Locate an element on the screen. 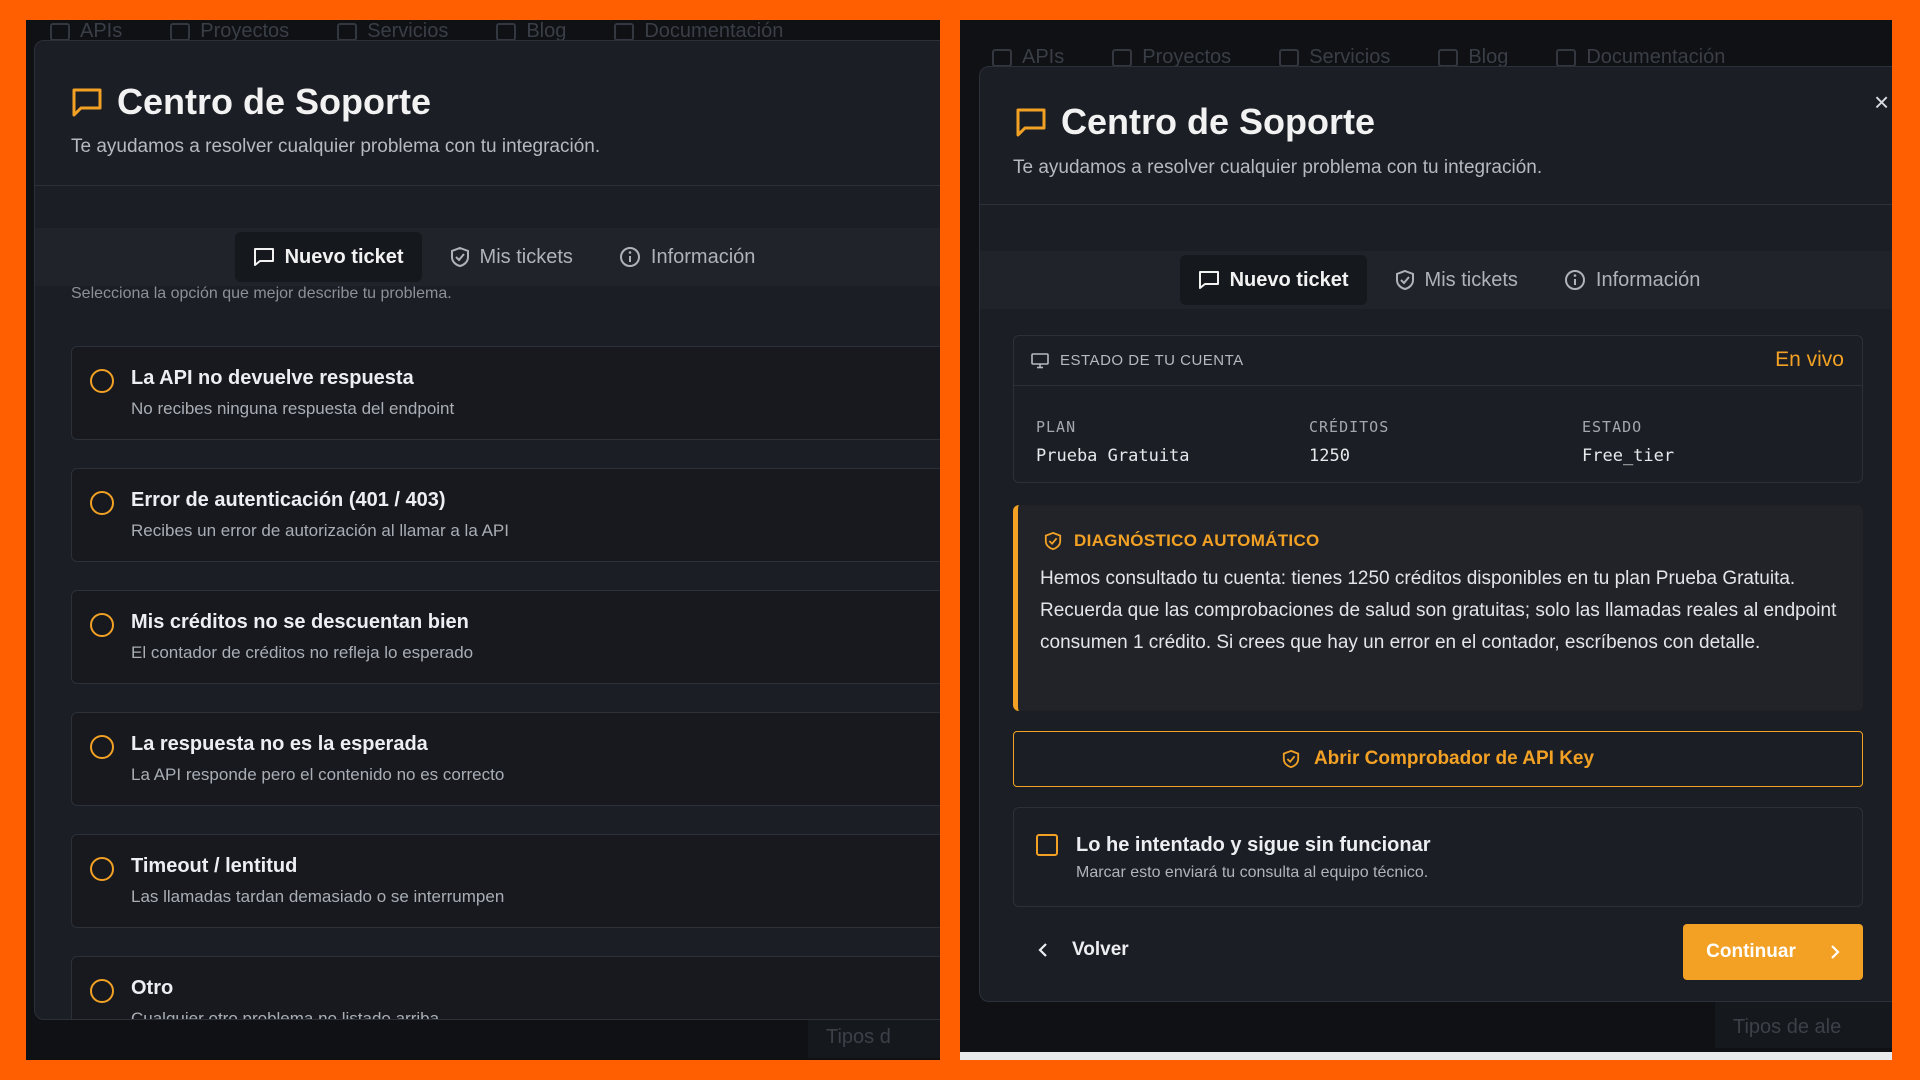 Image resolution: width=1920 pixels, height=1080 pixels. live-indicator: En vivo is located at coordinates (1809, 359).